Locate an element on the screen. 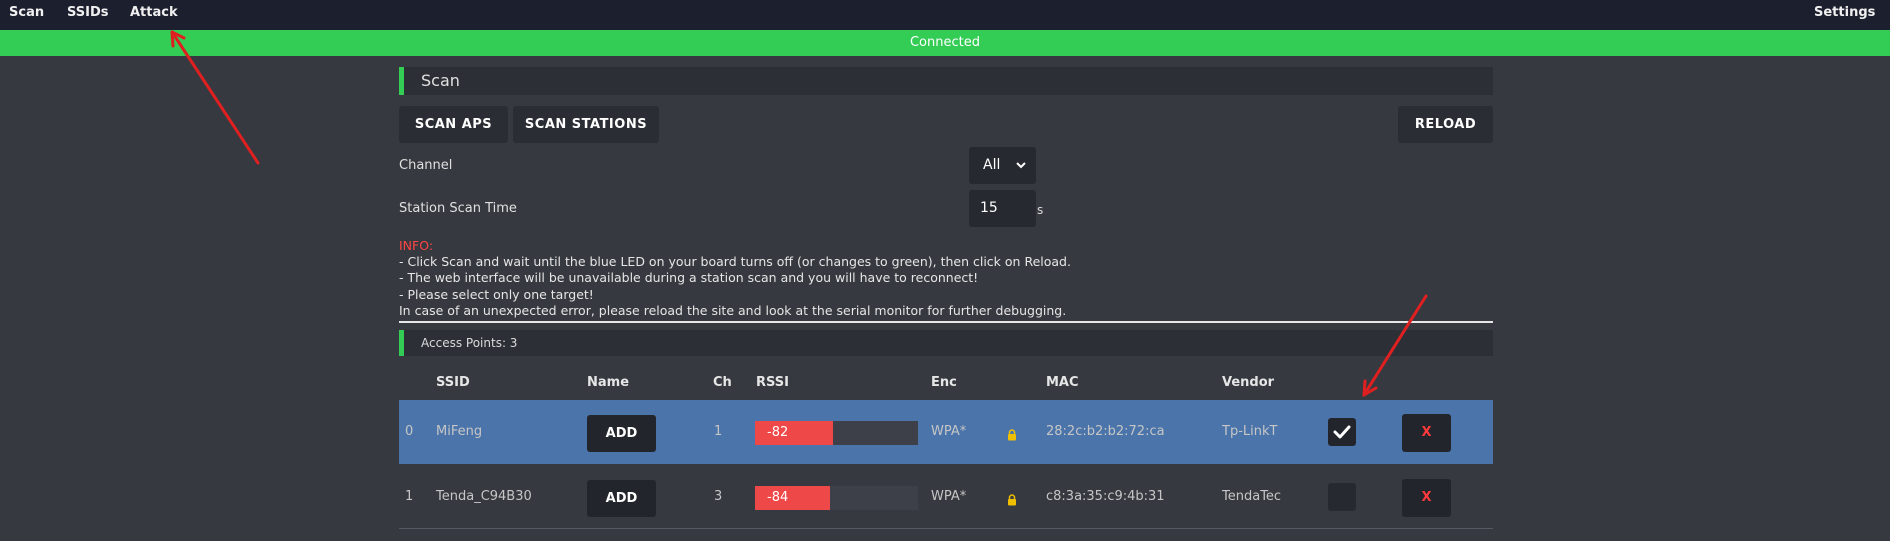 This screenshot has width=1890, height=541. channel-select-value: All is located at coordinates (992, 165).